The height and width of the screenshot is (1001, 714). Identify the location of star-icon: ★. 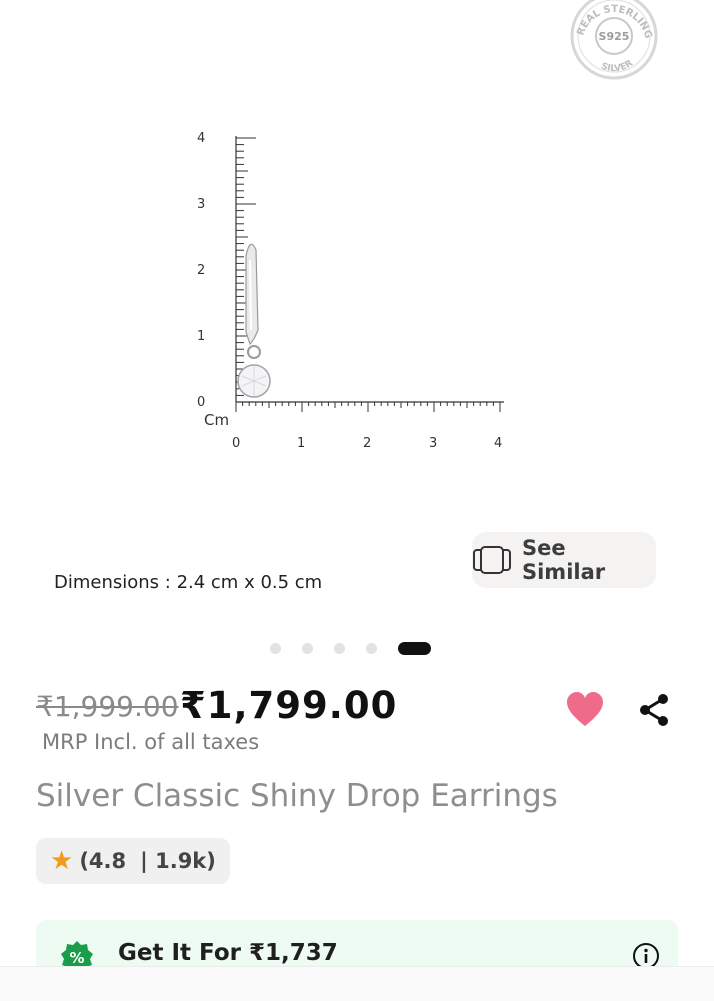
(62, 861).